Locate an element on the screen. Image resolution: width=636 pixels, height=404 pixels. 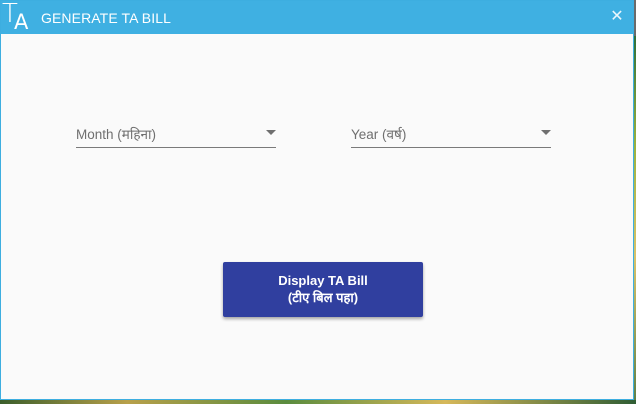
display-ta-bill-button: Display TA Bill (टीए बिल पहा) is located at coordinates (323, 289).